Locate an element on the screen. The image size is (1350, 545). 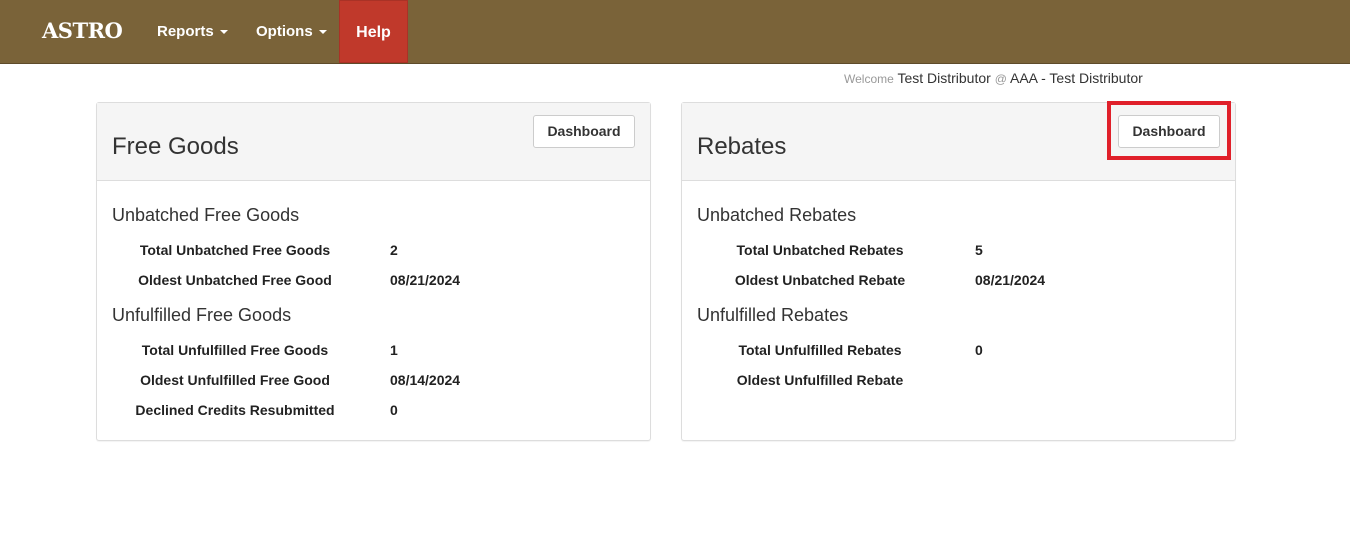
unfulfilled-free-goods-heading: Unfulfilled Free Goods is located at coordinates (202, 315).